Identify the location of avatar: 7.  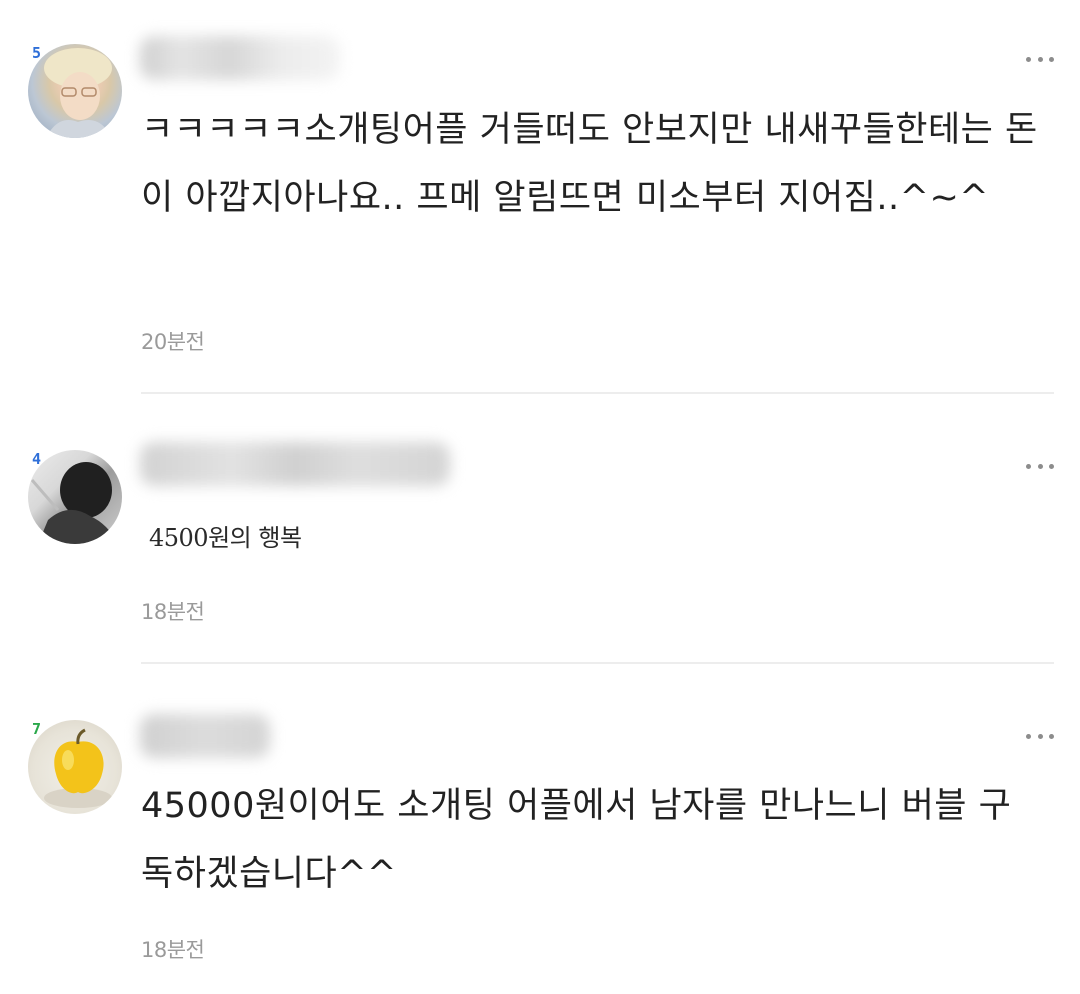
(75, 767).